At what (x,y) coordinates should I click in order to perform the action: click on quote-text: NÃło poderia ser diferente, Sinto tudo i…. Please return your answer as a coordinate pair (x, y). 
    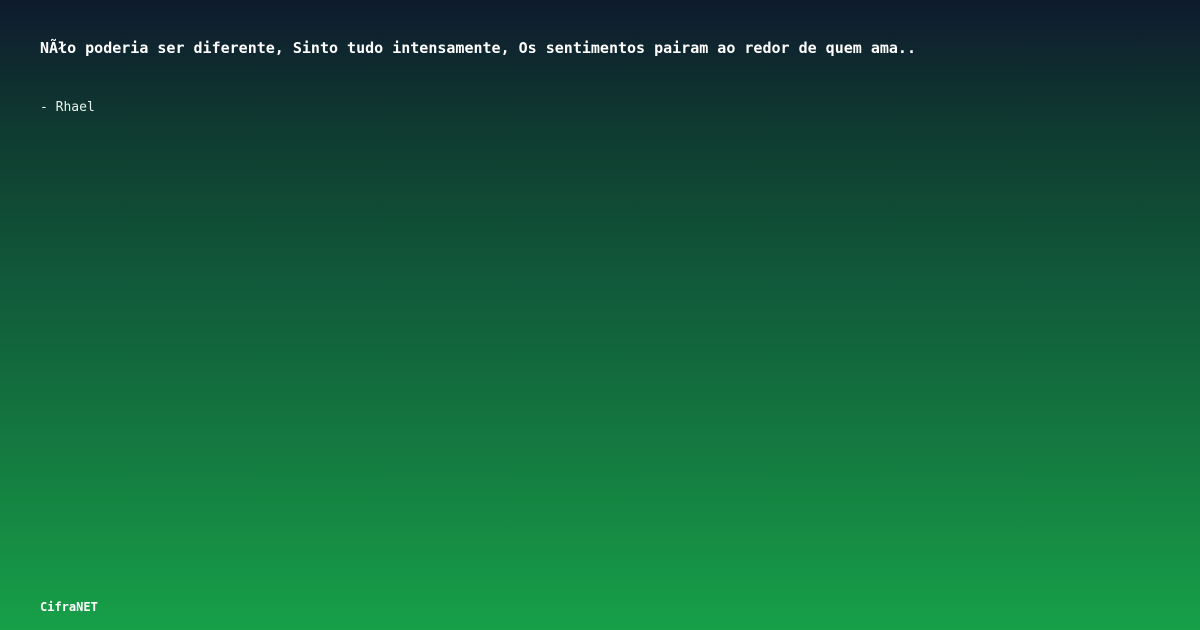
    Looking at the image, I should click on (478, 48).